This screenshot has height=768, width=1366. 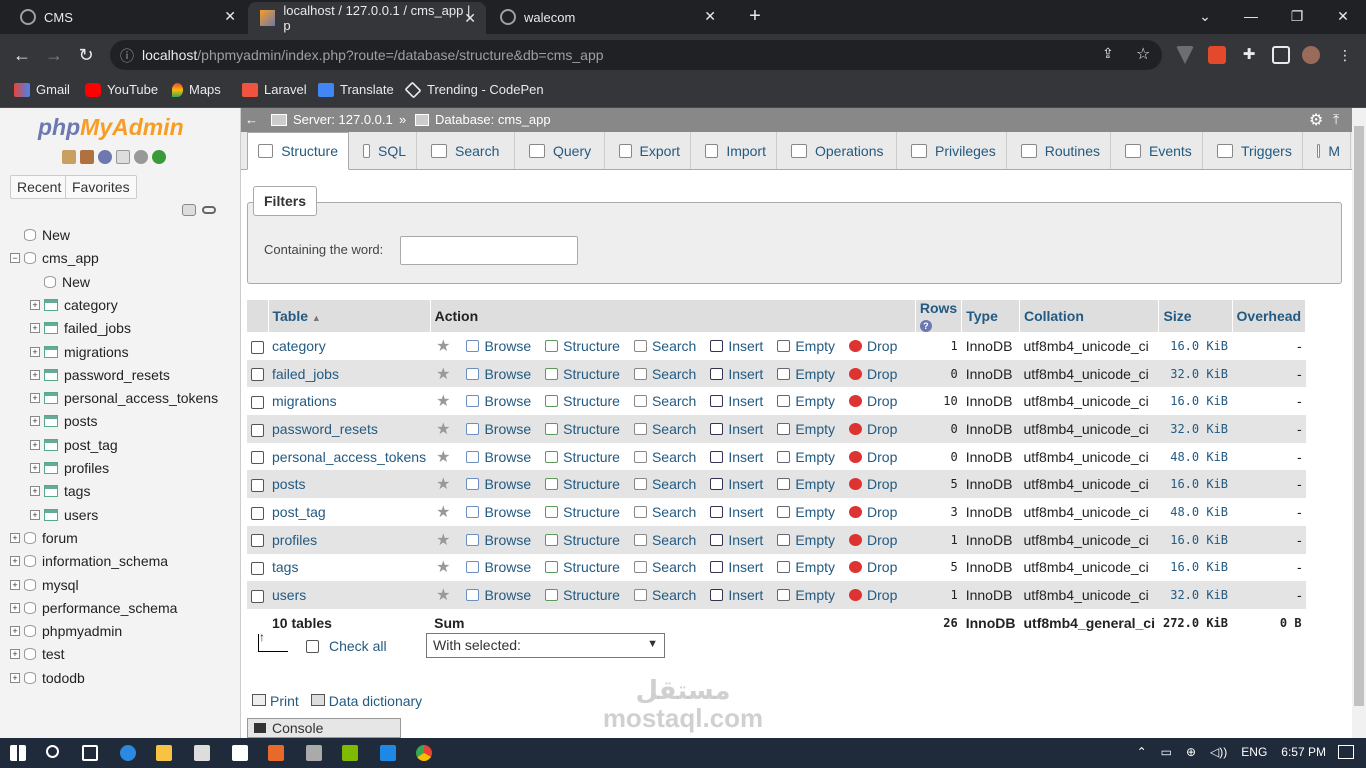 I want to click on new-tab-button: +, so click(x=755, y=17).